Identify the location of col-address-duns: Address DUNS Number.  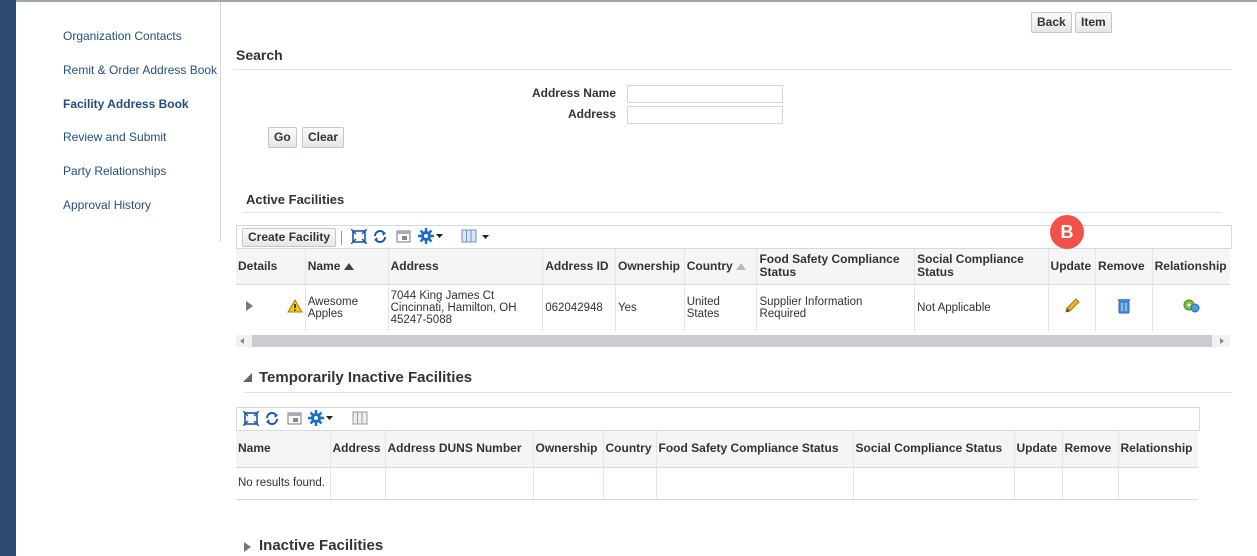
(458, 449).